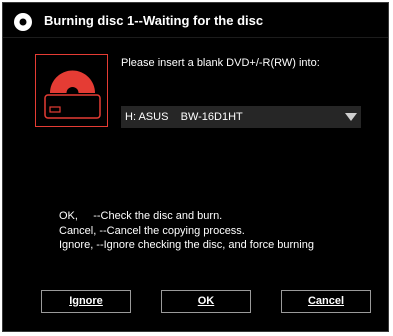 The width and height of the screenshot is (393, 336). Describe the element at coordinates (351, 117) in the screenshot. I see `triangle-down-icon` at that location.